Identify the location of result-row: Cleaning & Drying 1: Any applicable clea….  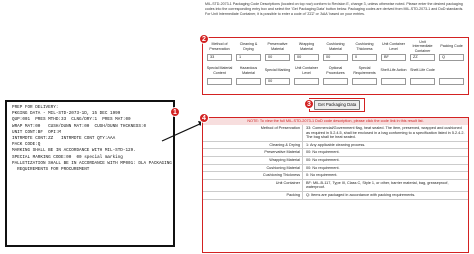
(335, 145).